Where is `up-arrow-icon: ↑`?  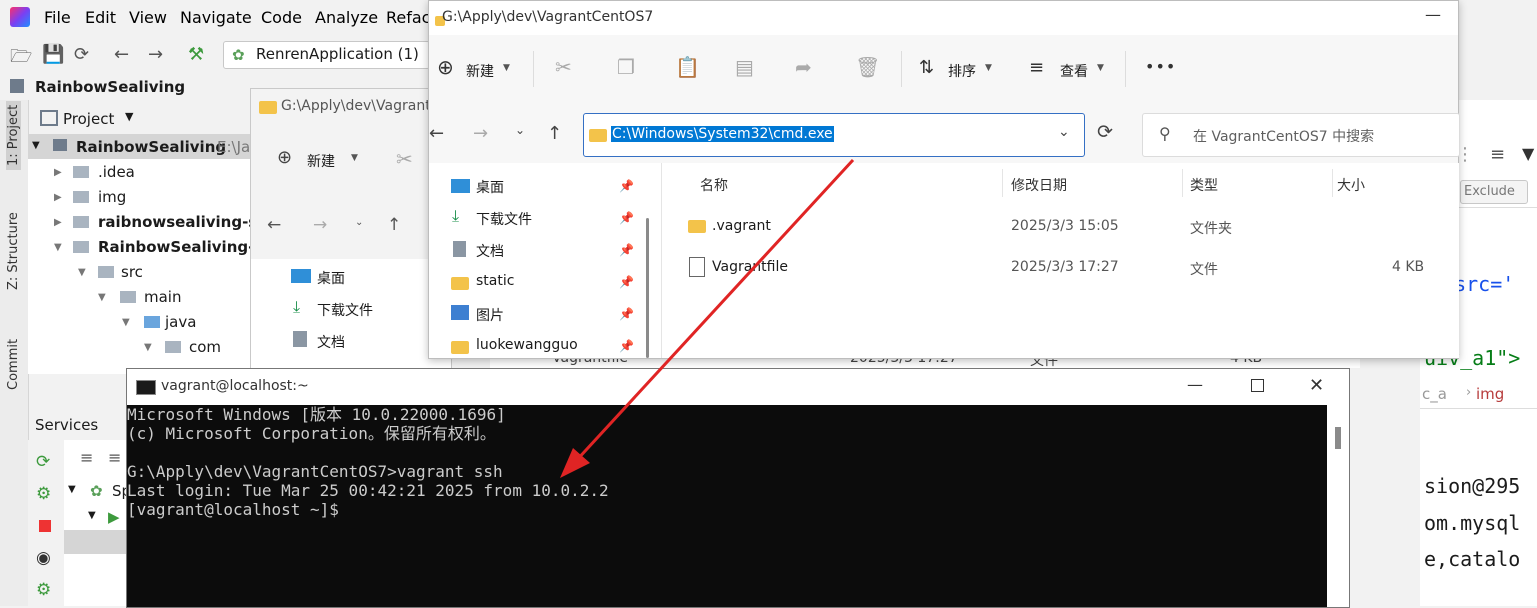 up-arrow-icon: ↑ is located at coordinates (554, 133).